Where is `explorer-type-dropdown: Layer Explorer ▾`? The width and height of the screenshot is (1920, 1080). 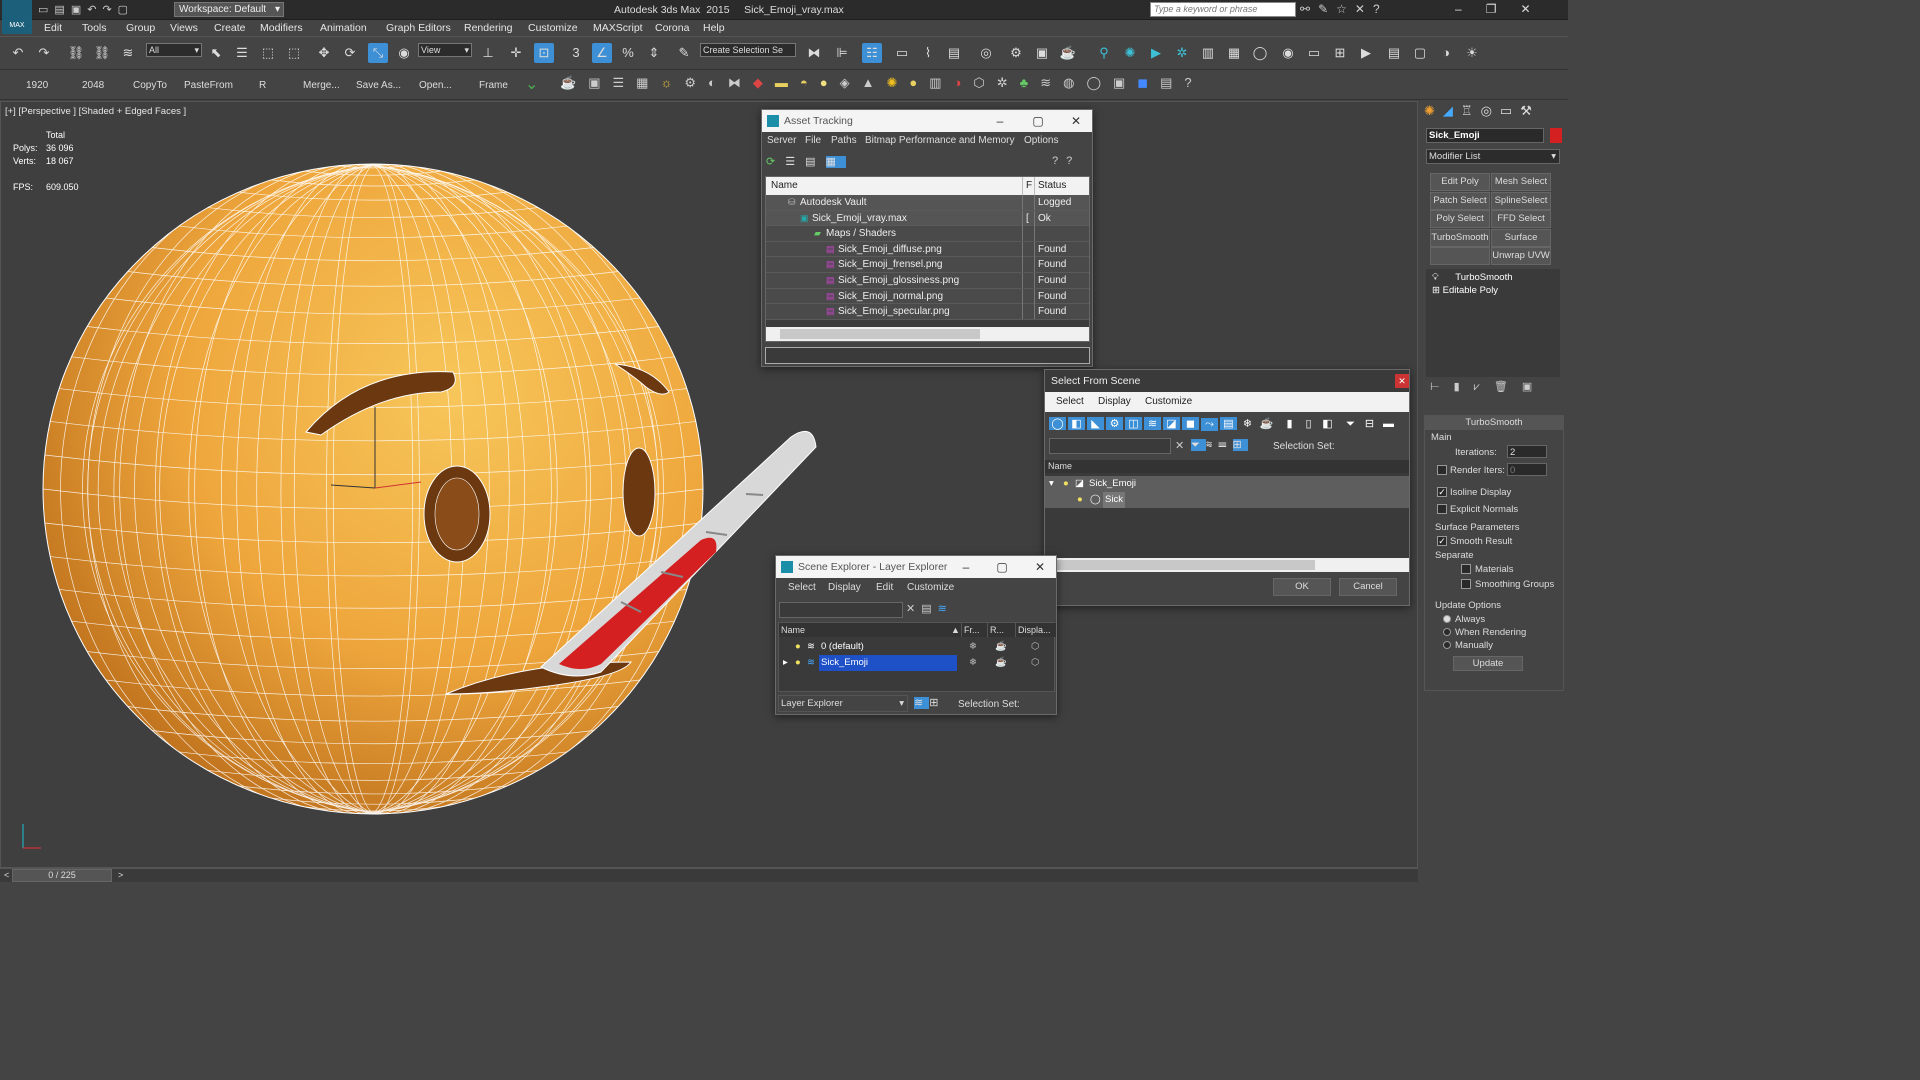
explorer-type-dropdown: Layer Explorer ▾ is located at coordinates (843, 703).